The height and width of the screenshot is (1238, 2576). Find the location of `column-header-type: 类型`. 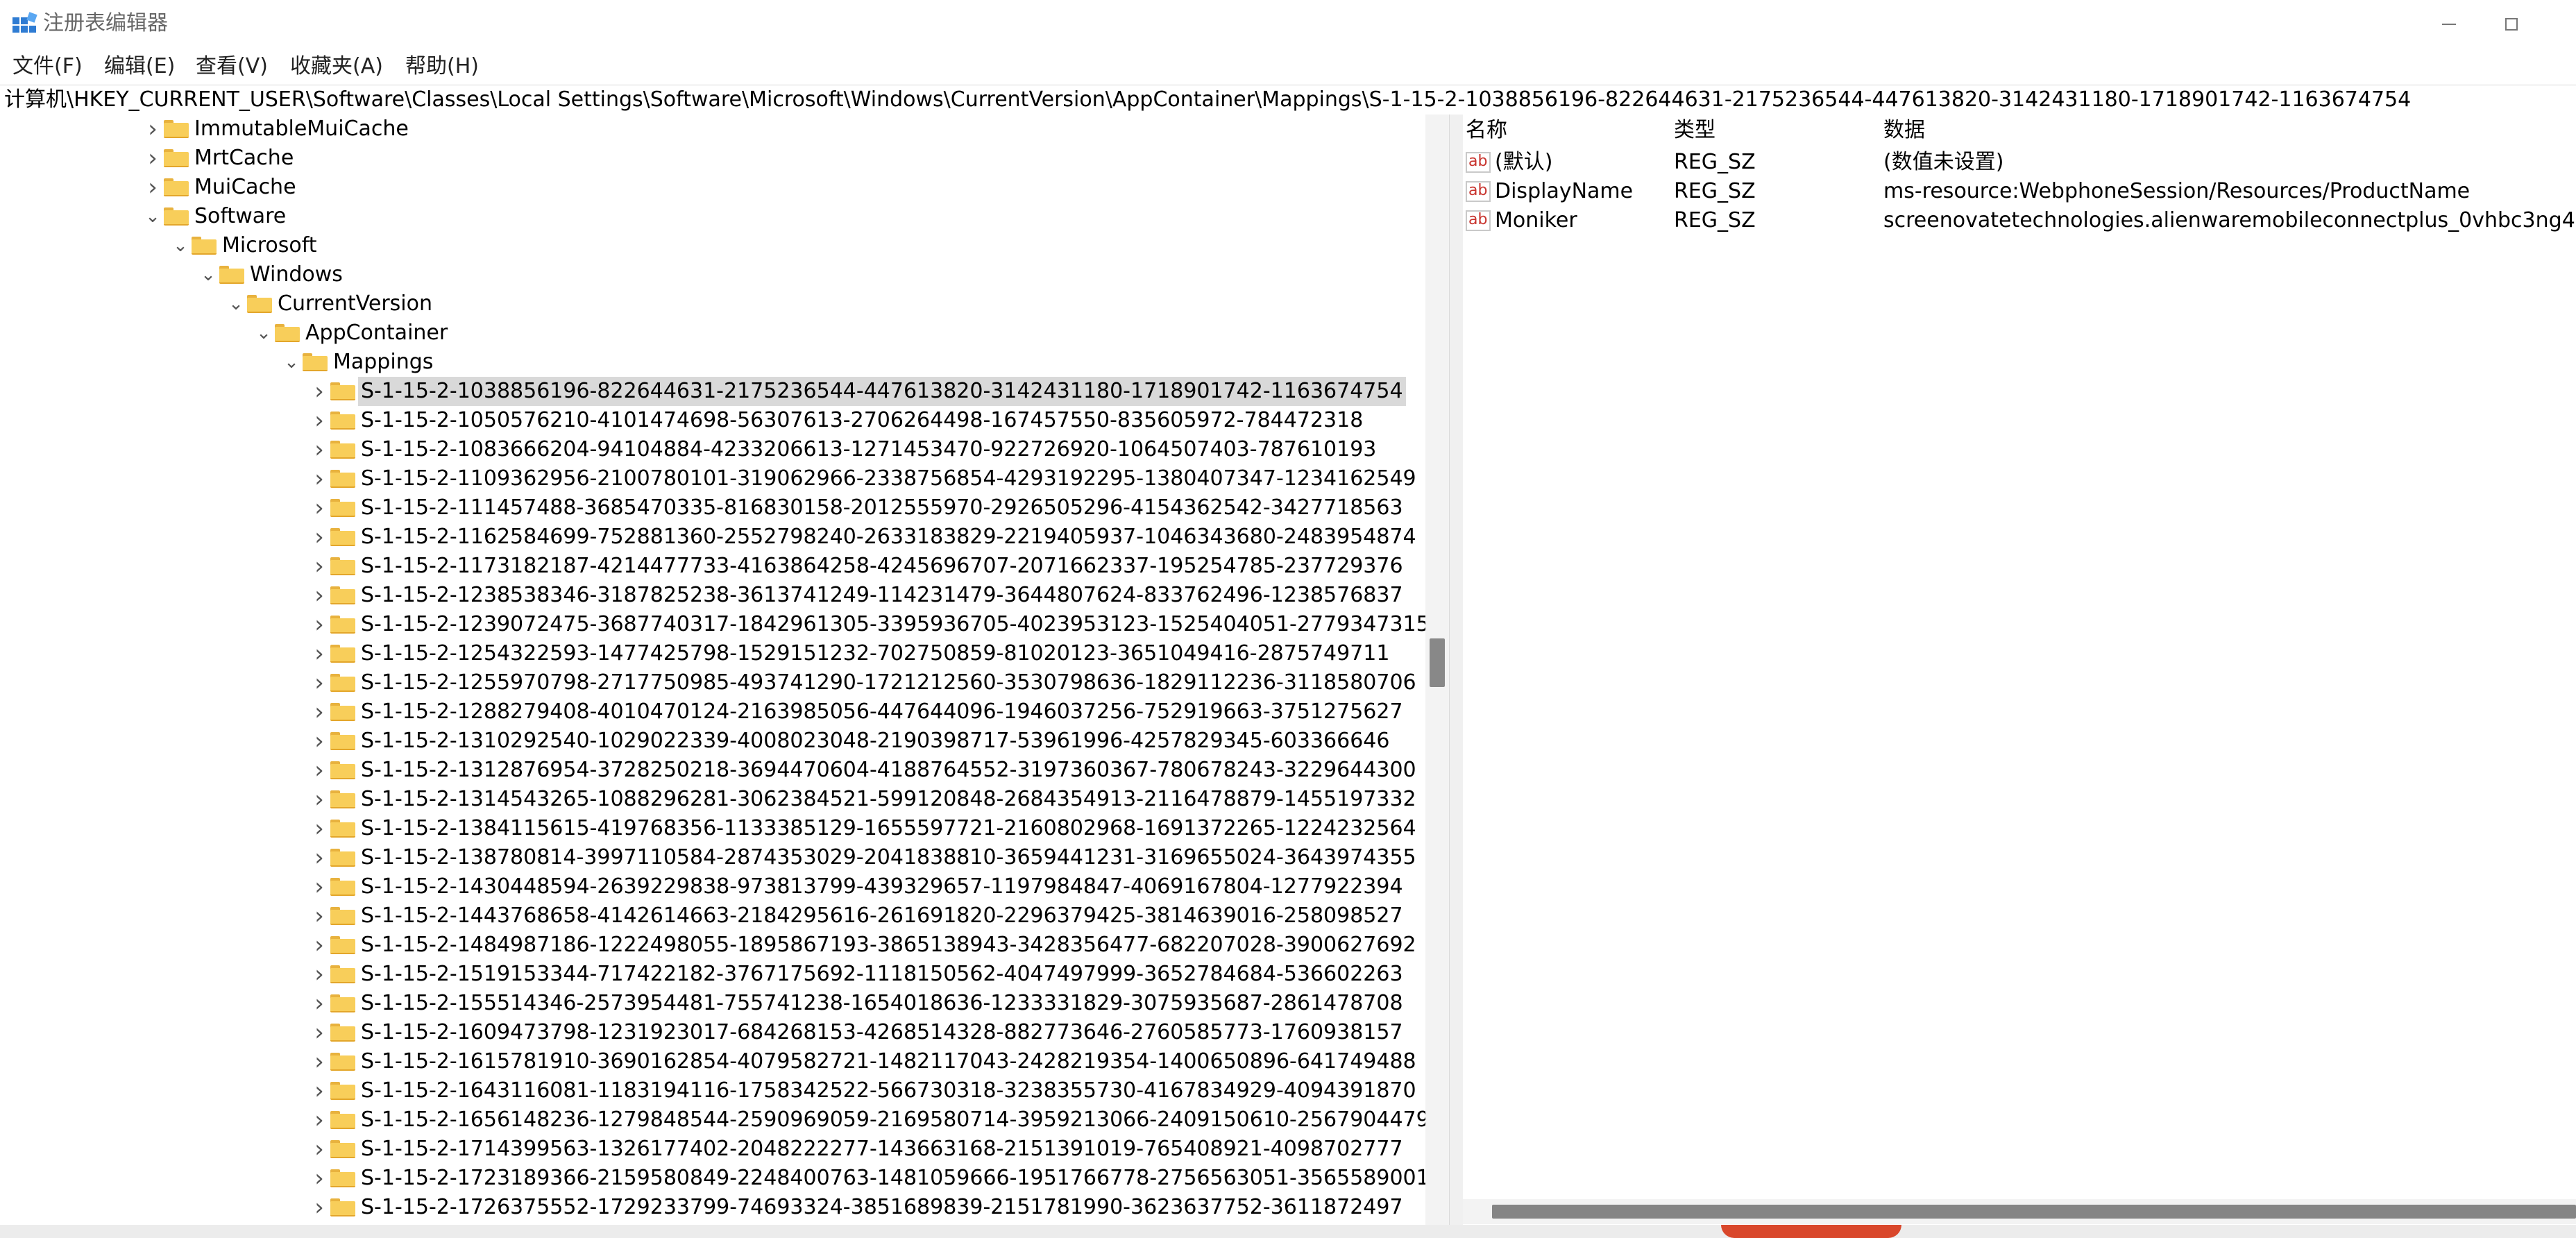

column-header-type: 类型 is located at coordinates (1695, 130).